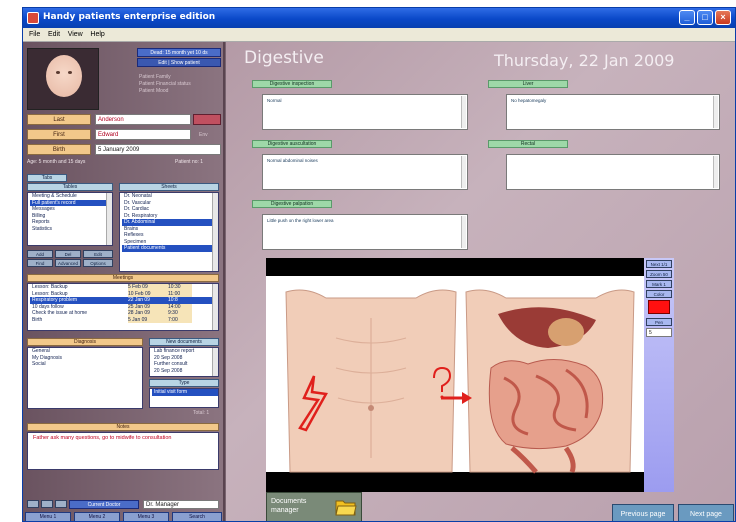 The height and width of the screenshot is (522, 736). Describe the element at coordinates (179, 62) in the screenshot. I see `edit-patient-button: Edit | Show patient` at that location.